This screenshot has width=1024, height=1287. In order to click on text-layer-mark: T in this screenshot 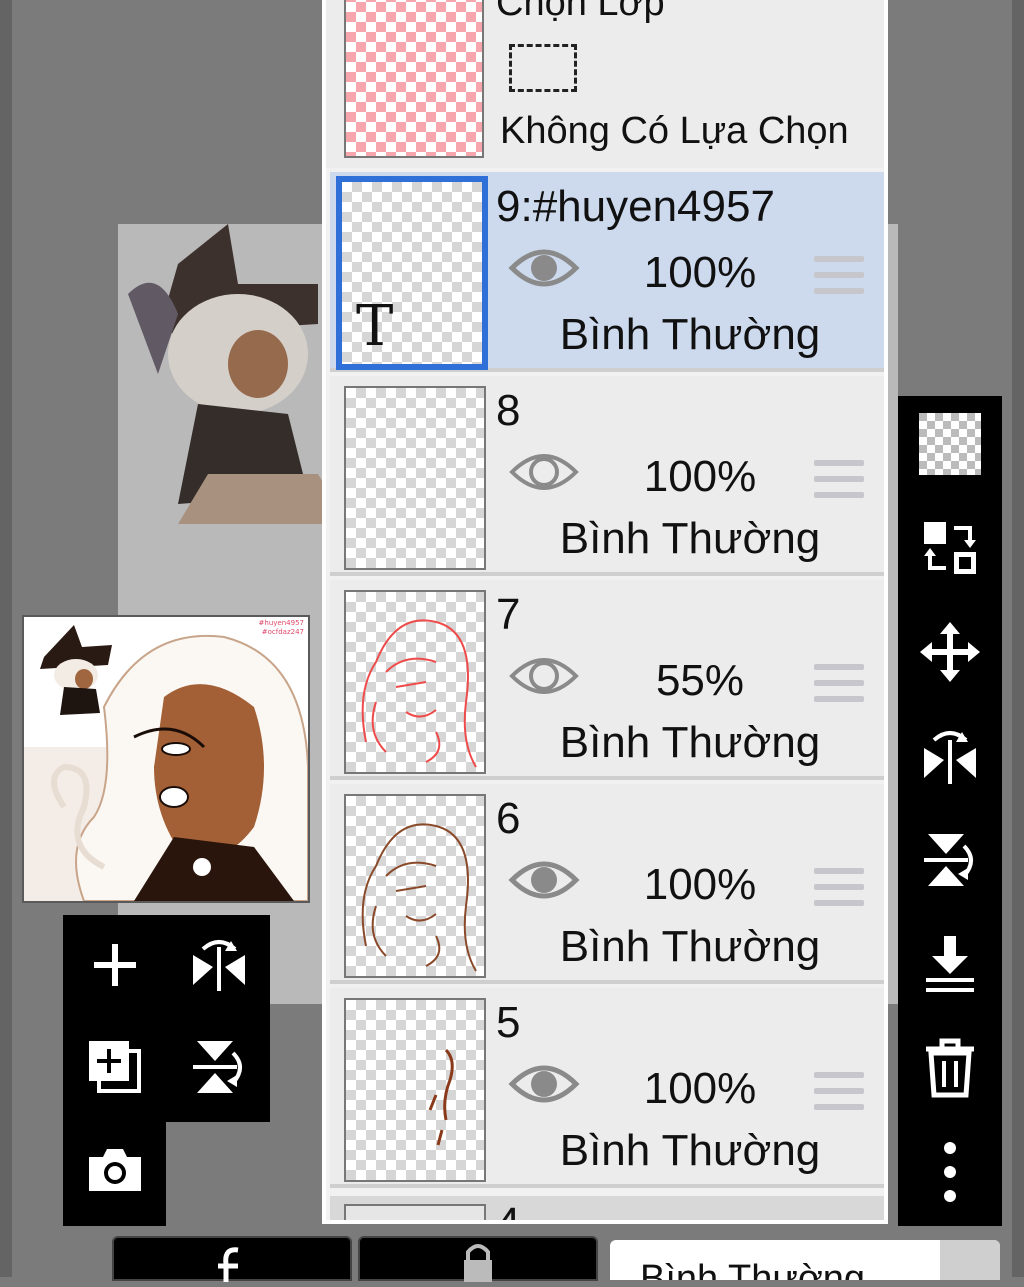, I will do `click(375, 326)`.